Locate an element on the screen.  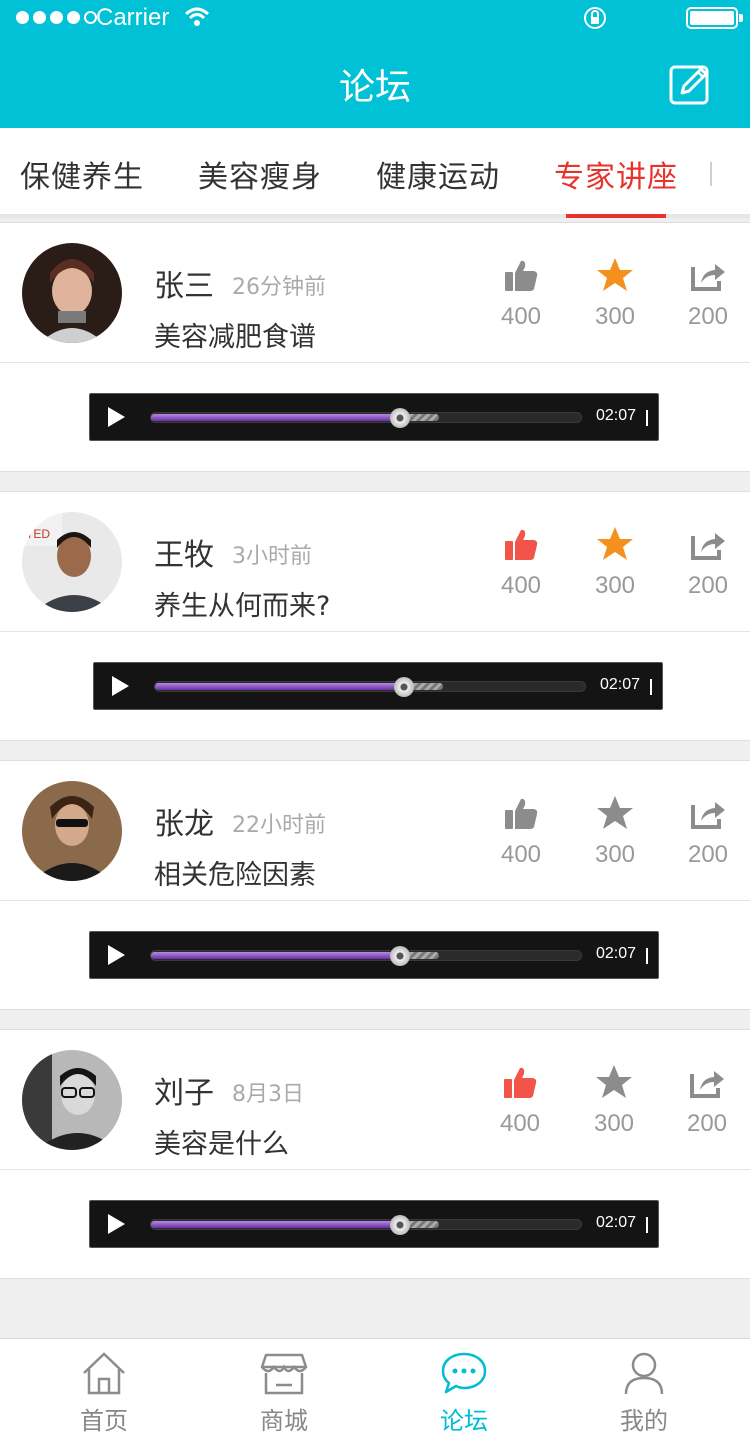
category-tabs: 保健养生 美容瘦身 健康运动 专家讲座 is located at coordinates (375, 173).